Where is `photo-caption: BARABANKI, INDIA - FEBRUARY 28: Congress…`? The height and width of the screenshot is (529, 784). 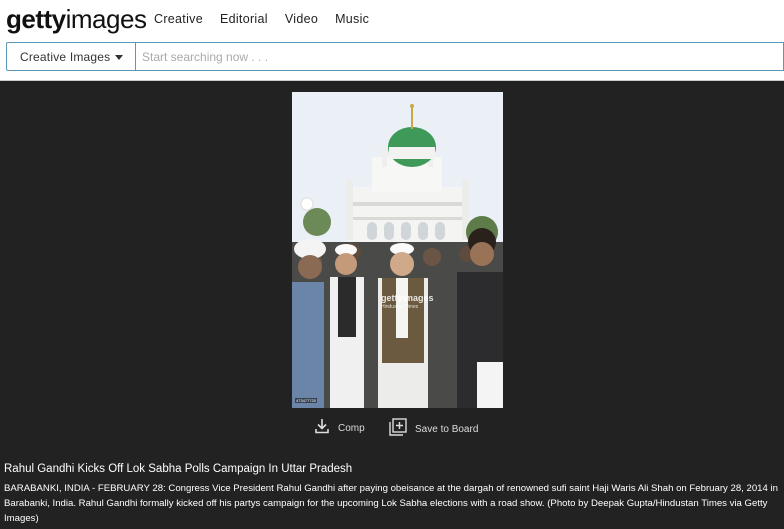 photo-caption: BARABANKI, INDIA - FEBRUARY 28: Congress… is located at coordinates (391, 503).